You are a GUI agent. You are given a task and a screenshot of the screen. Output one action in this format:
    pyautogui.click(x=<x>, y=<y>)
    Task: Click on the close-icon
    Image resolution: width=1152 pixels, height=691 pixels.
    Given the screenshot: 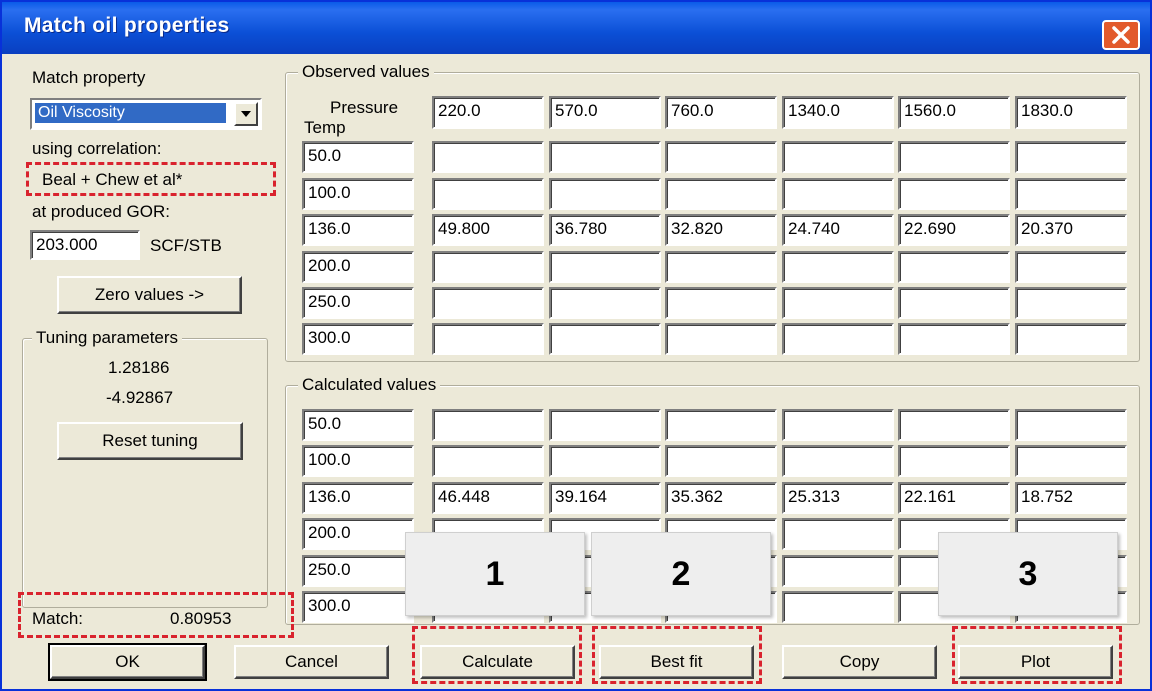 What is the action you would take?
    pyautogui.click(x=1121, y=35)
    